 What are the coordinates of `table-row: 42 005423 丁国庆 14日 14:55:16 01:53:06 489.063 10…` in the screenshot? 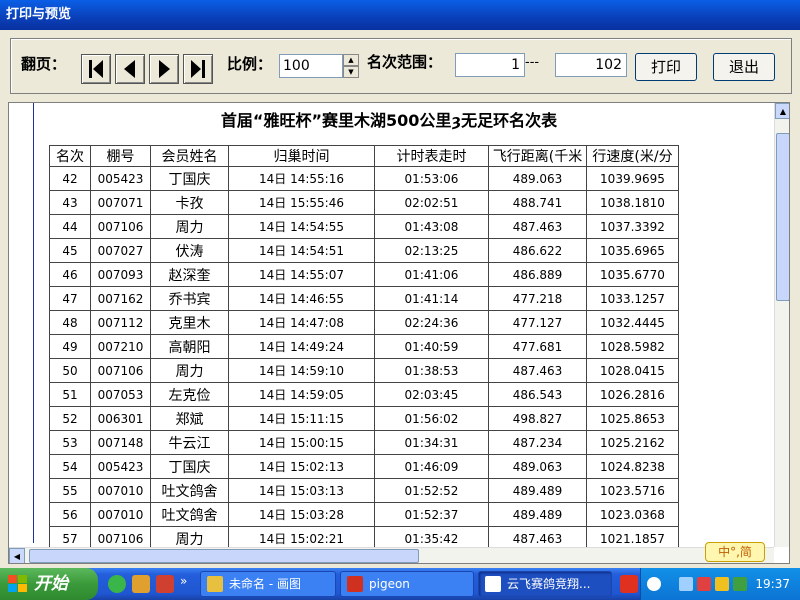 It's located at (364, 178).